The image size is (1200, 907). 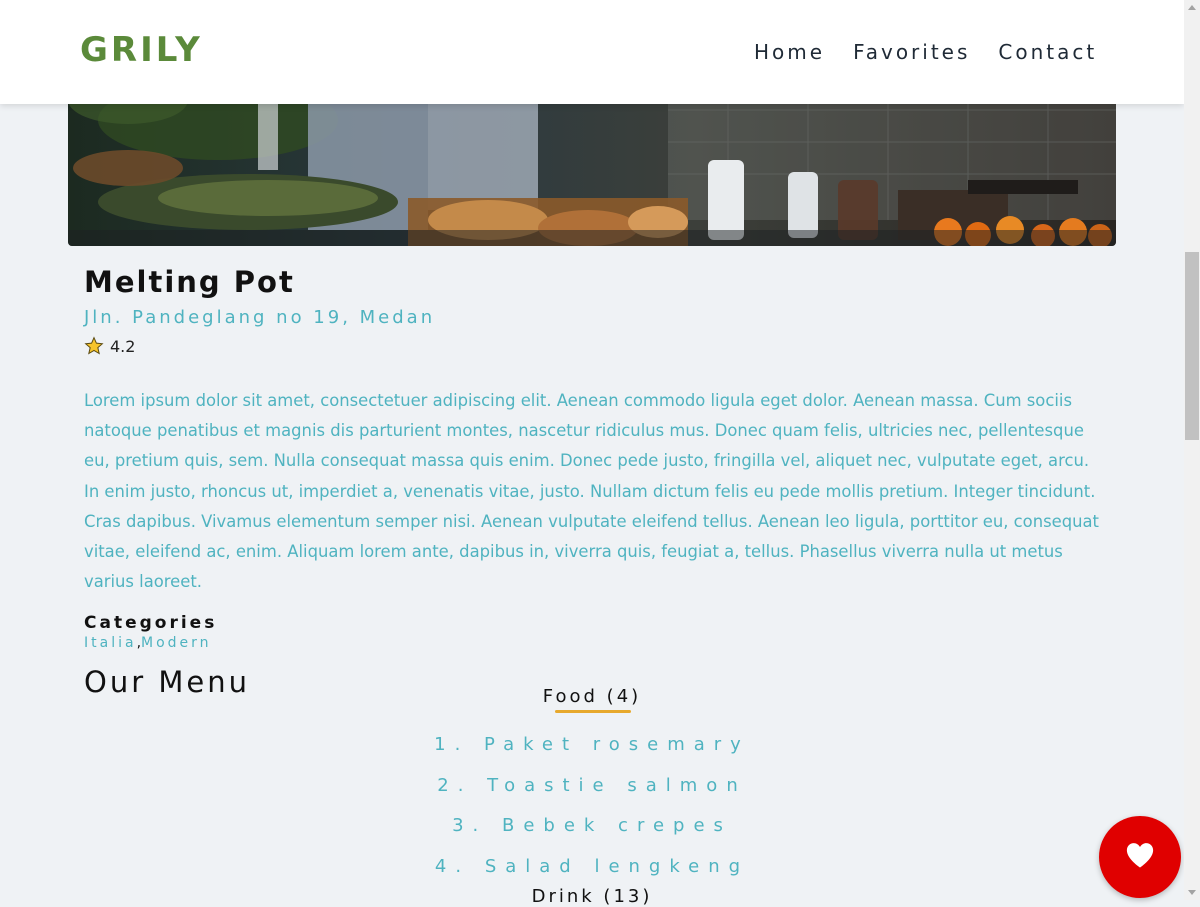 What do you see at coordinates (911, 52) in the screenshot?
I see `nav-favorites-link: Favorites` at bounding box center [911, 52].